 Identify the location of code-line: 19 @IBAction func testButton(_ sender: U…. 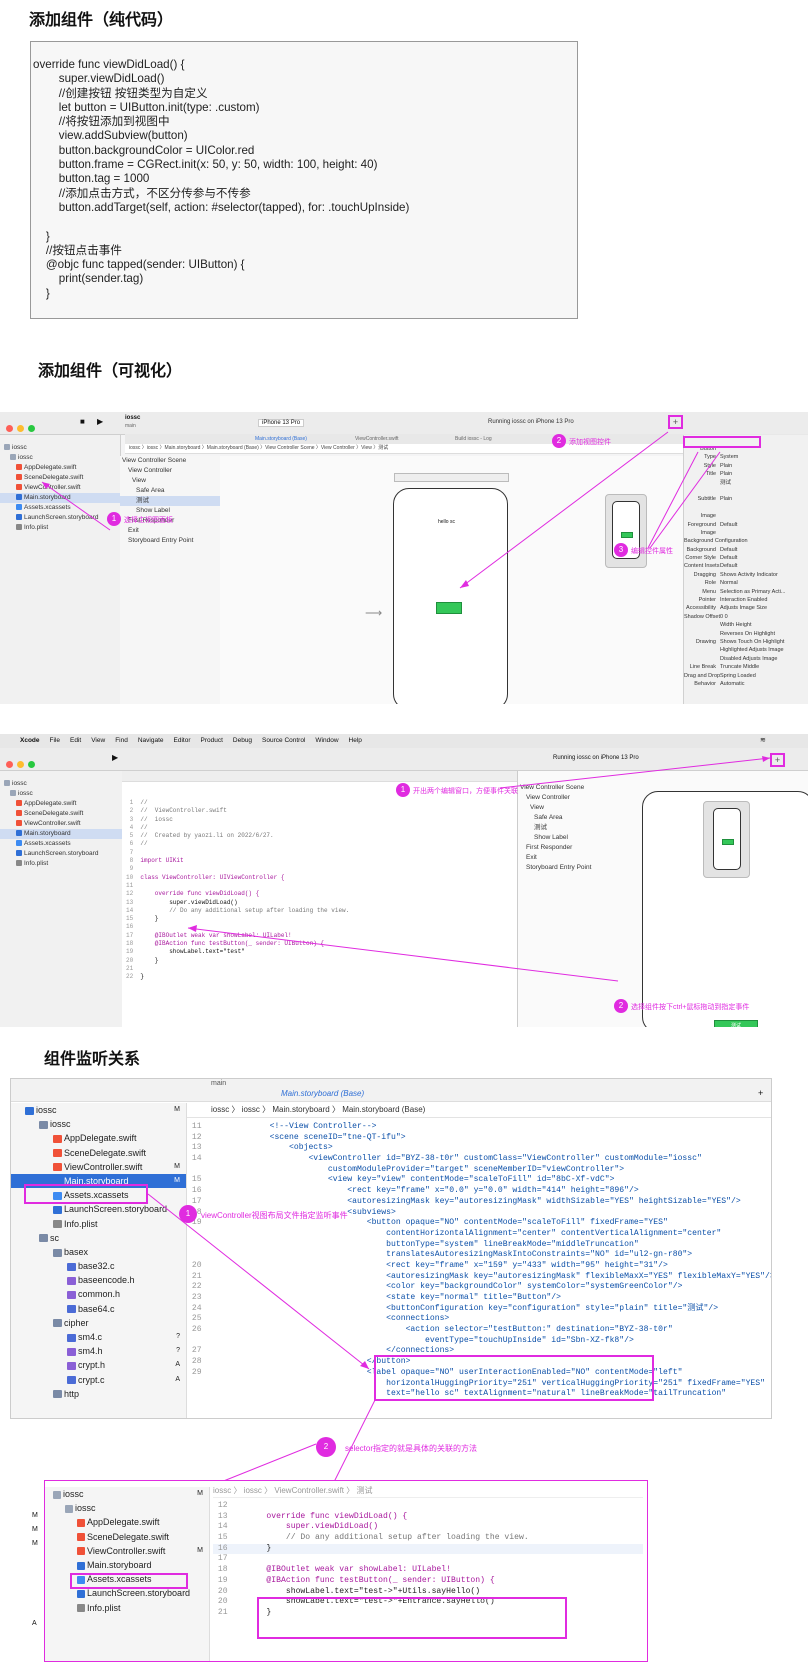
(428, 1581).